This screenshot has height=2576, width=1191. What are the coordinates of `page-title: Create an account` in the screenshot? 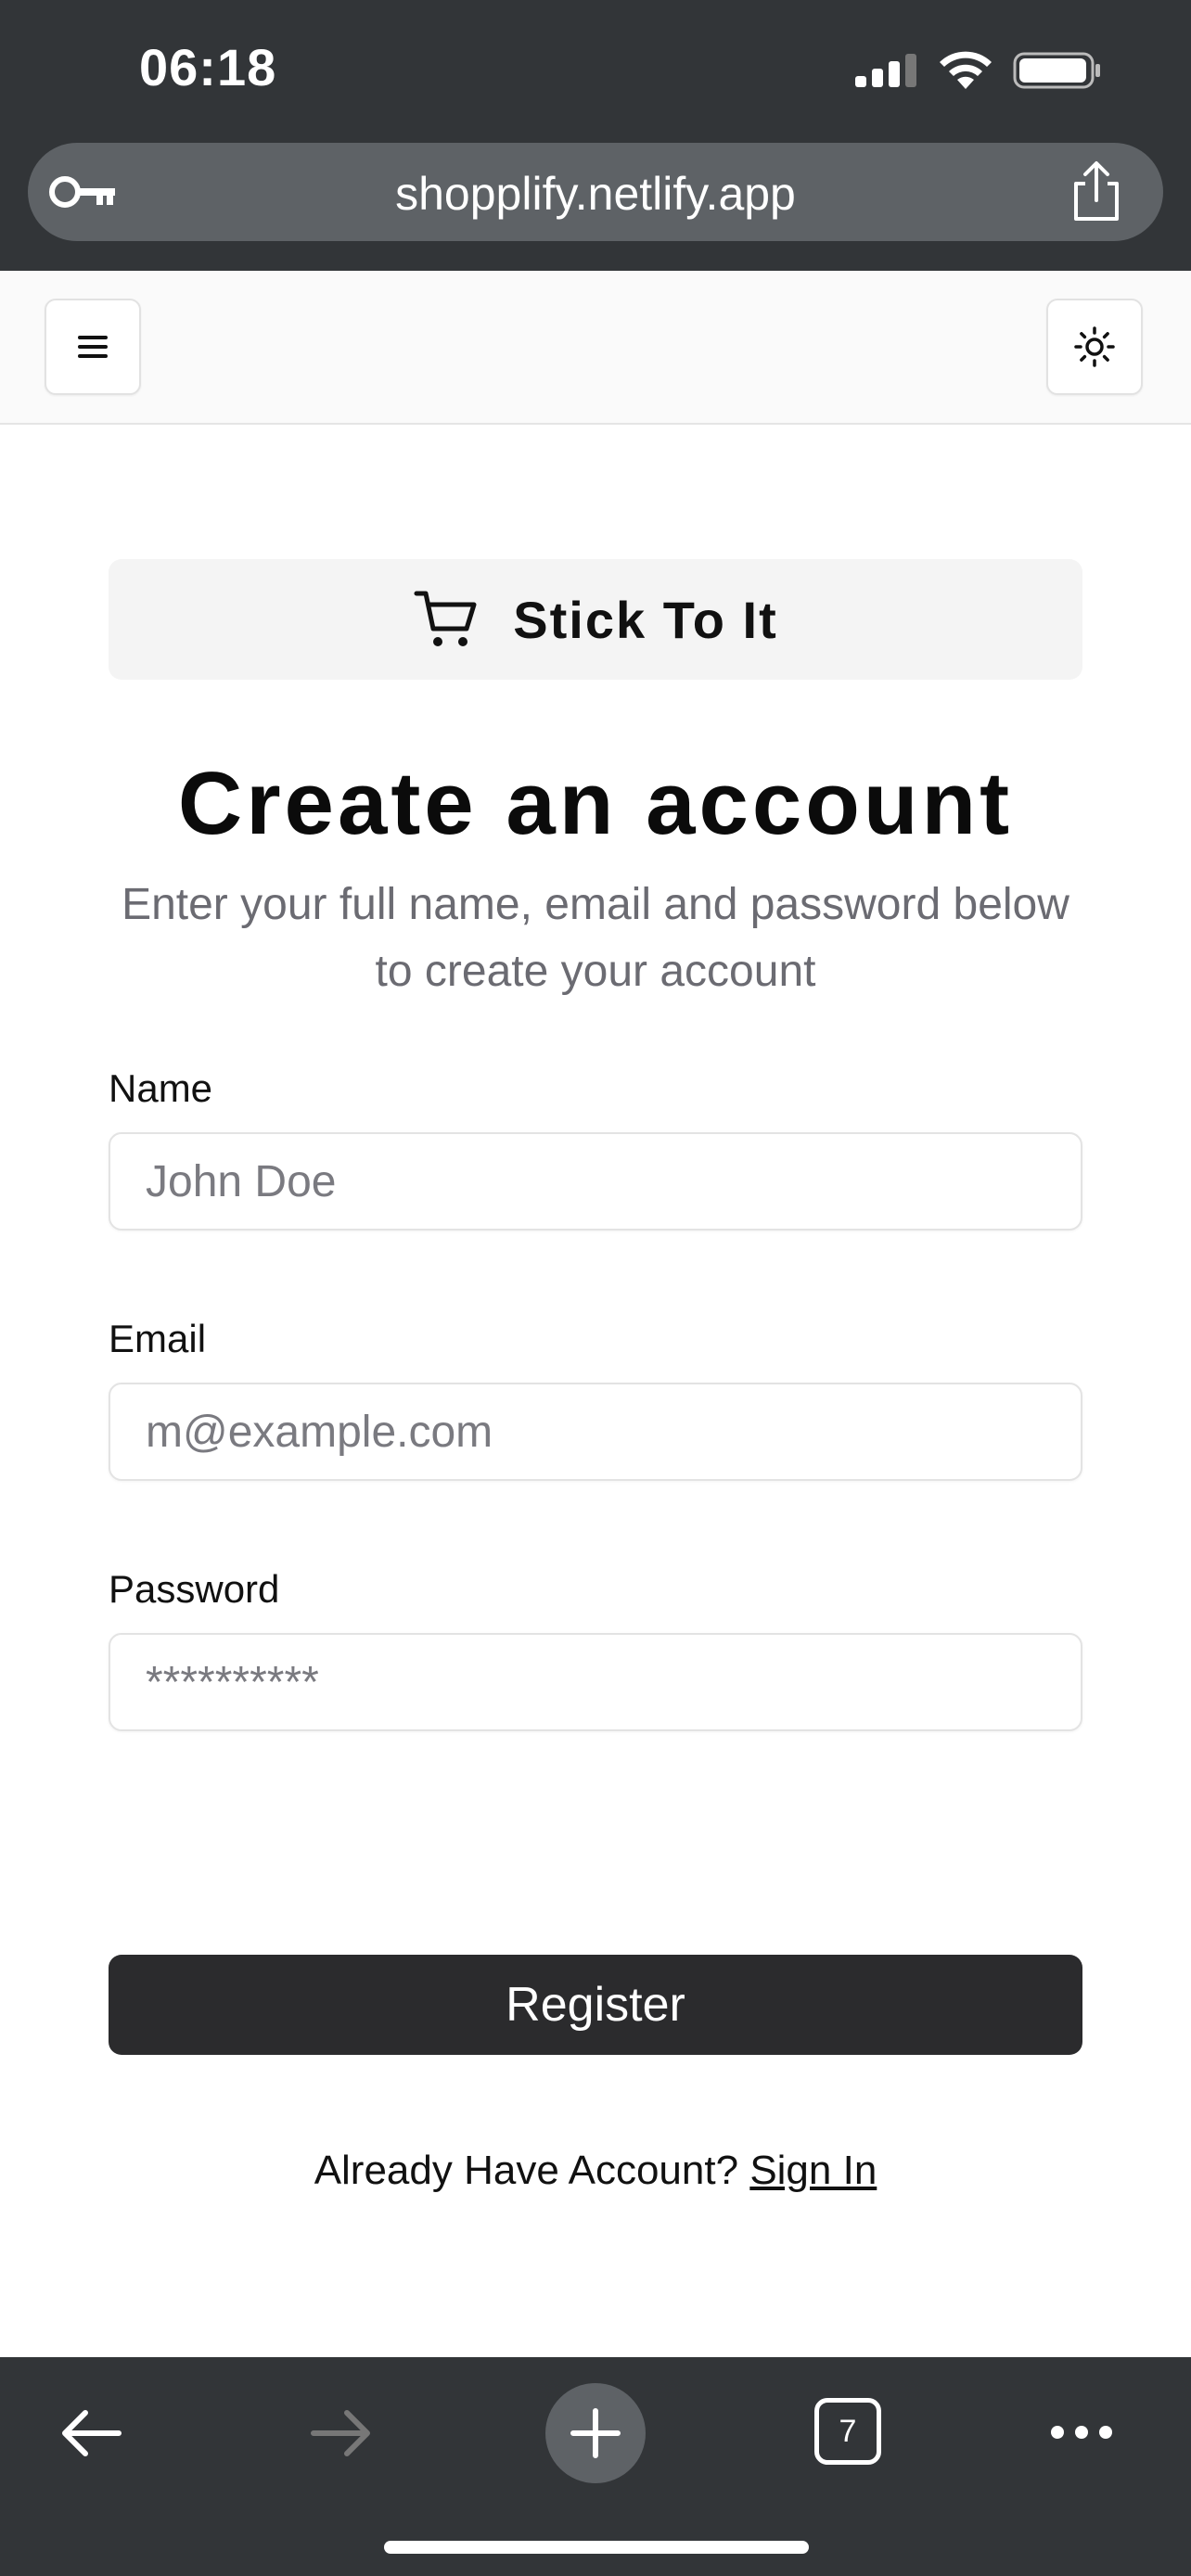 It's located at (595, 803).